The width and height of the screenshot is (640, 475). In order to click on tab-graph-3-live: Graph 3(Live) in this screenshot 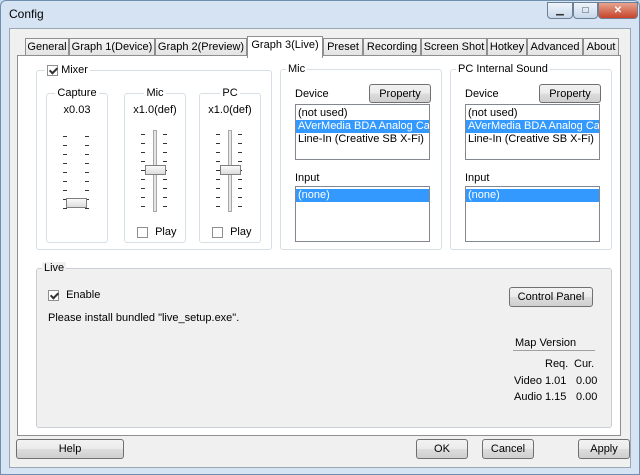, I will do `click(285, 47)`.